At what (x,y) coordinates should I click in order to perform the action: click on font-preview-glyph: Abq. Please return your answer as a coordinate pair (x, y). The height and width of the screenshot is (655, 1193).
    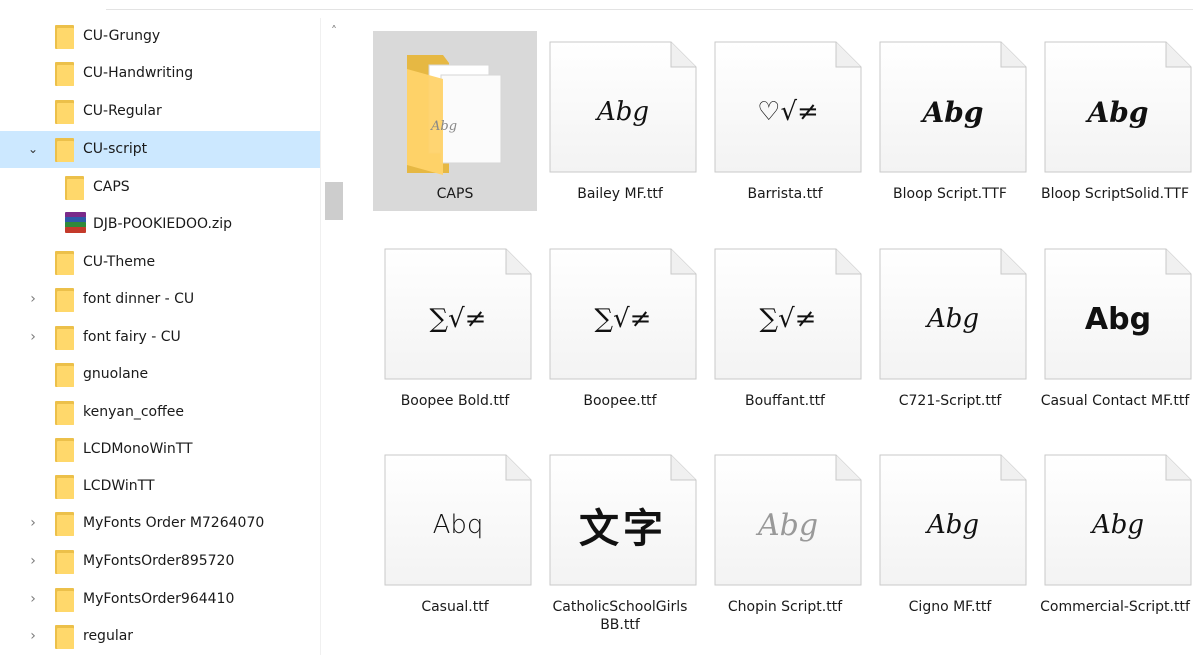
    Looking at the image, I should click on (458, 525).